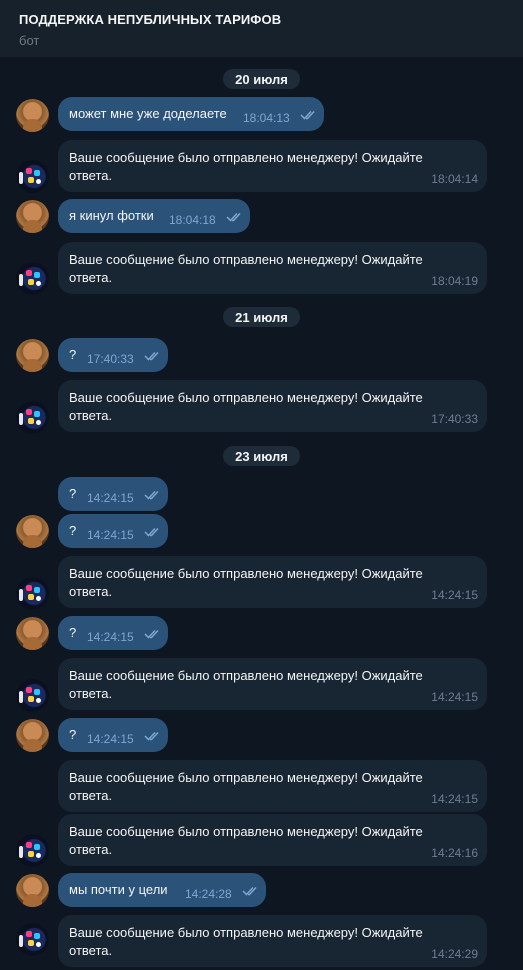 The height and width of the screenshot is (970, 523). What do you see at coordinates (111, 215) in the screenshot?
I see `message-text: я кинул фотки` at bounding box center [111, 215].